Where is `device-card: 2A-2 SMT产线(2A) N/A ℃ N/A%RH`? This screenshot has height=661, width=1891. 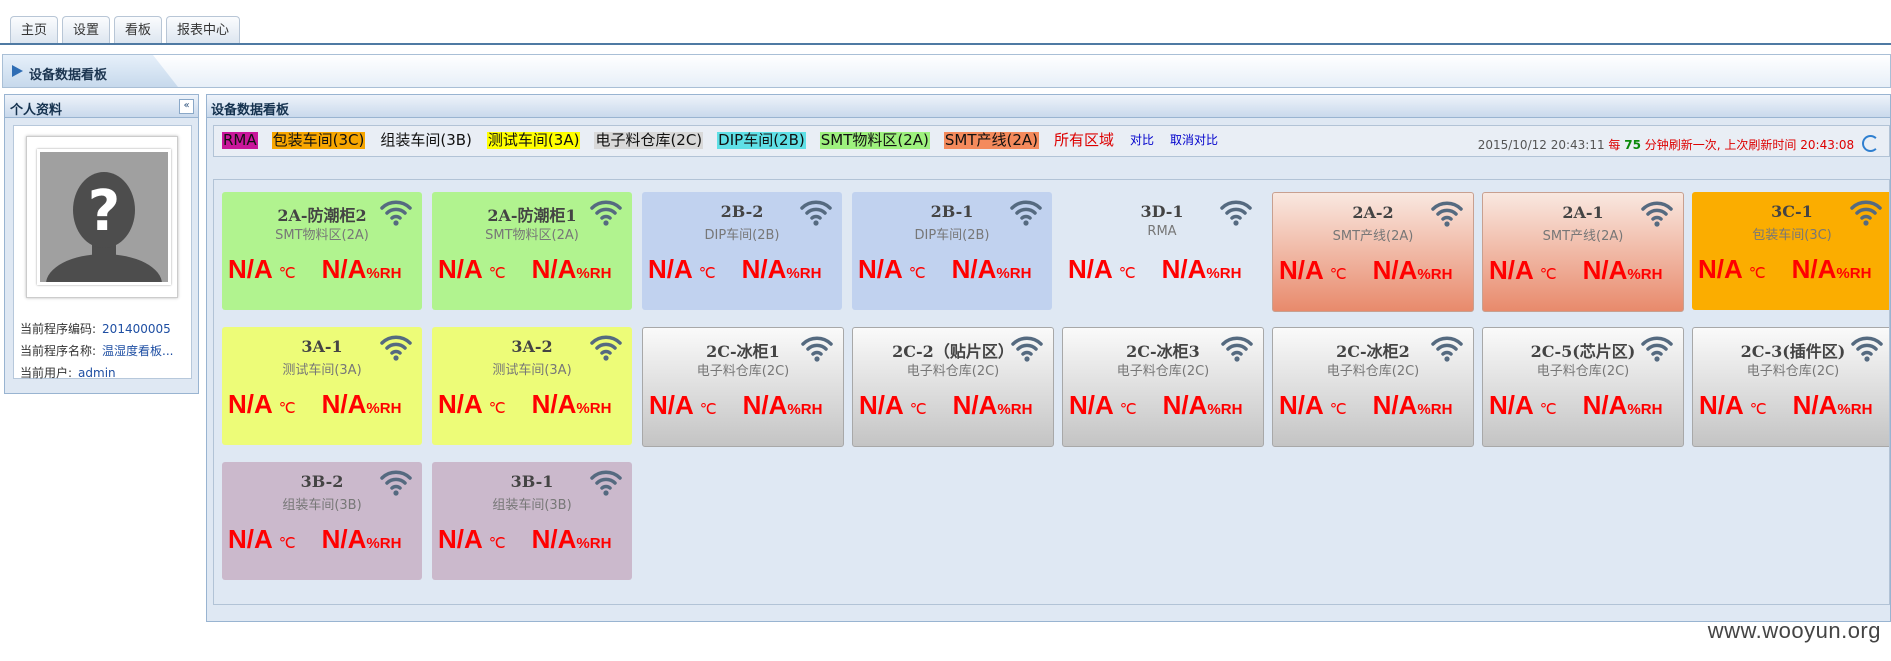
device-card: 2A-2 SMT产线(2A) N/A ℃ N/A%RH is located at coordinates (1373, 252).